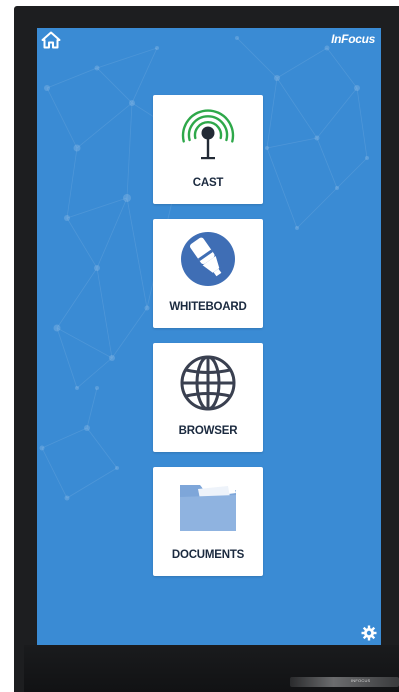 The image size is (399, 692). I want to click on cast-tile: CAST, so click(208, 149).